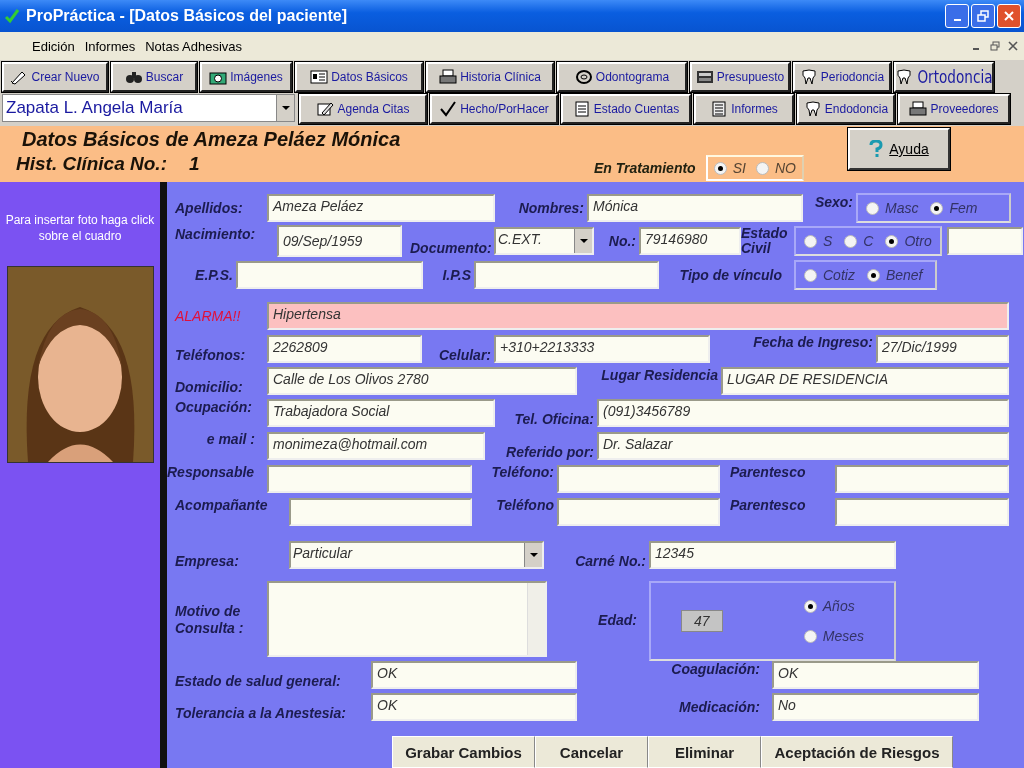 The width and height of the screenshot is (1024, 768). Describe the element at coordinates (846, 109) in the screenshot. I see `toolbar-button: Endodoncia` at that location.